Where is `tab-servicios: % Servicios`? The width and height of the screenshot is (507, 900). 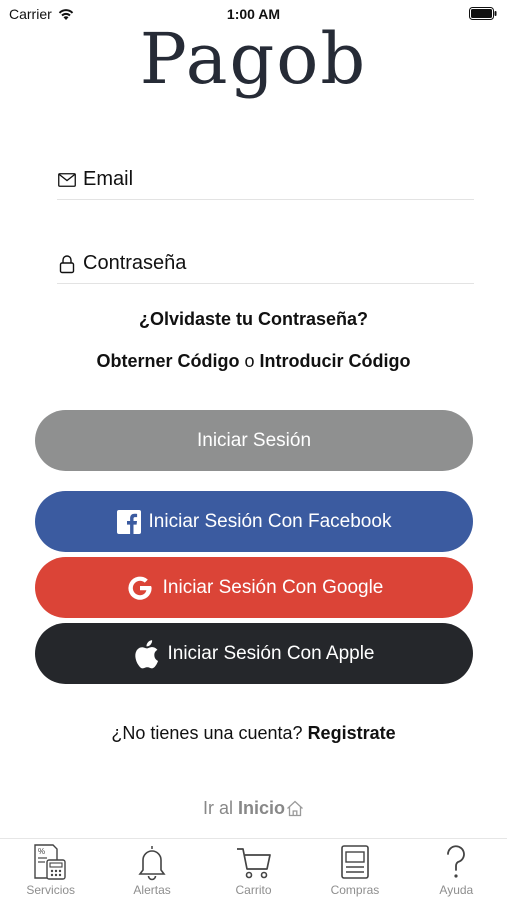
tab-servicios: % Servicios is located at coordinates (50, 869).